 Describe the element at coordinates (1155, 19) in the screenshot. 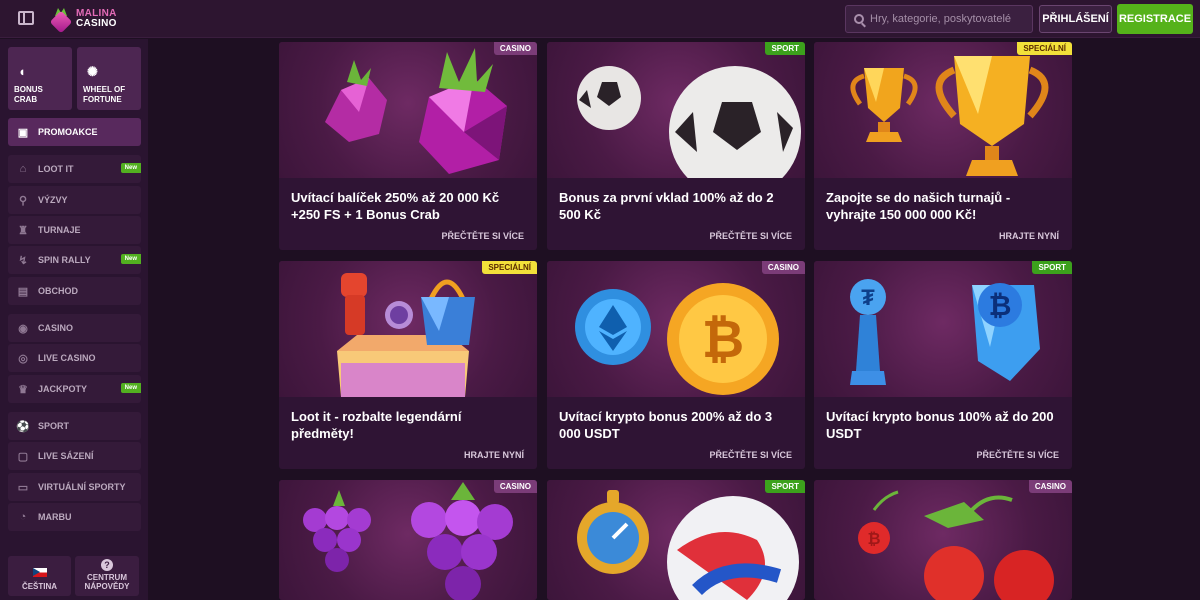

I see `register-button: REGISTRACE` at that location.